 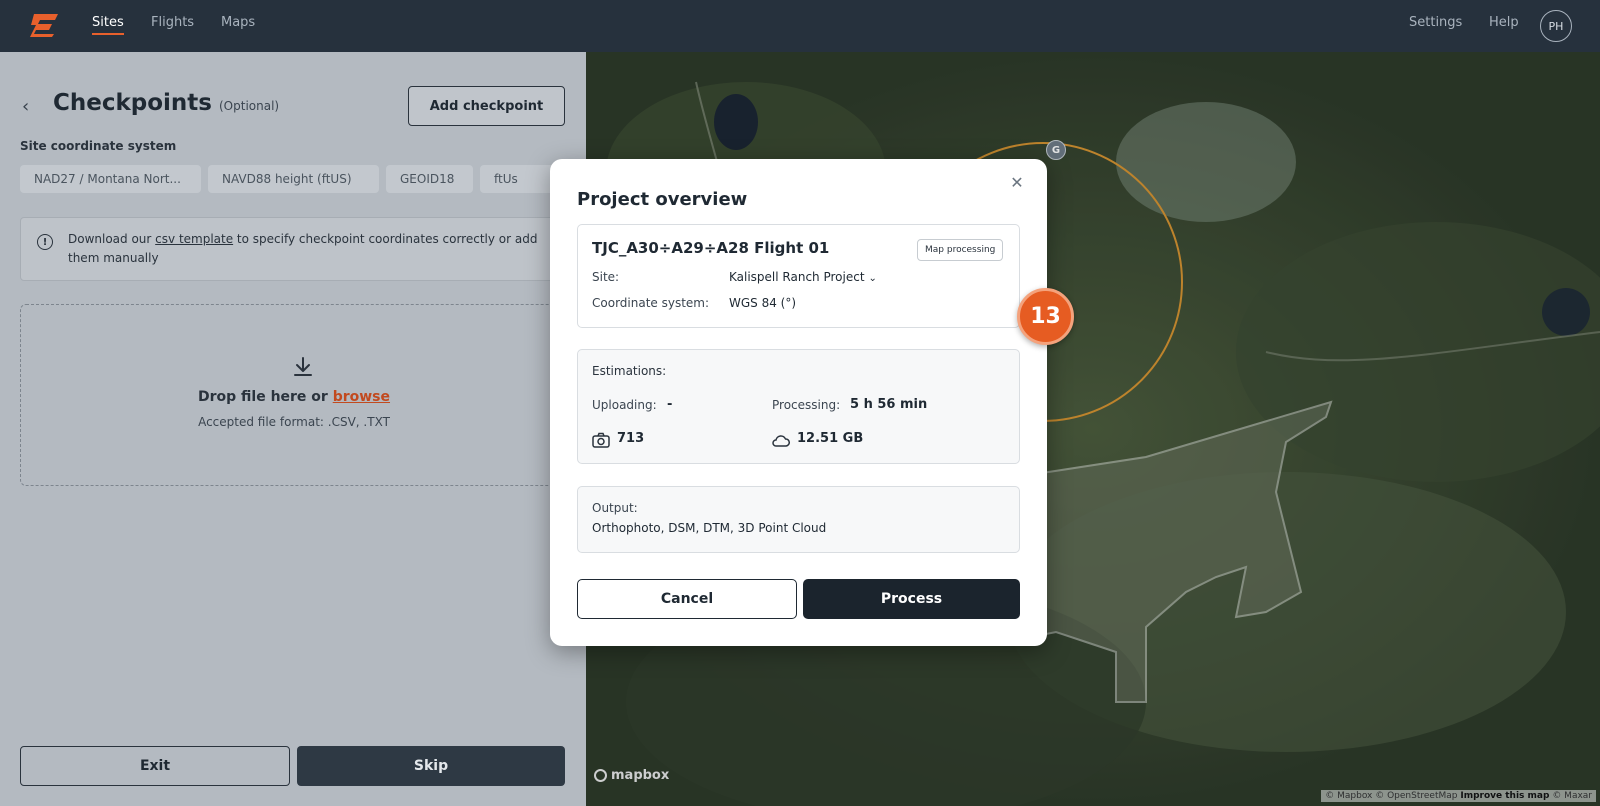 What do you see at coordinates (172, 22) in the screenshot?
I see `nav-tab-flights: Flights` at bounding box center [172, 22].